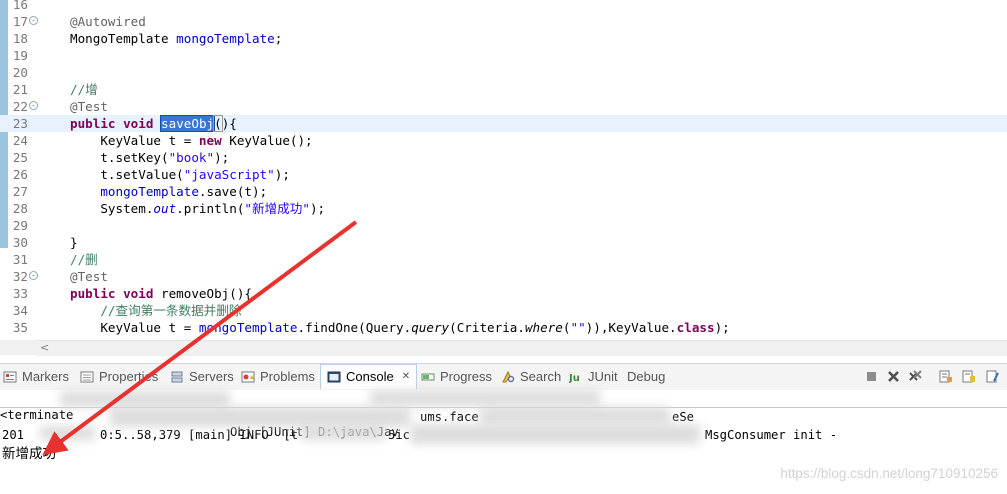  What do you see at coordinates (267, 140) in the screenshot?
I see `code-token: KeyValue();` at bounding box center [267, 140].